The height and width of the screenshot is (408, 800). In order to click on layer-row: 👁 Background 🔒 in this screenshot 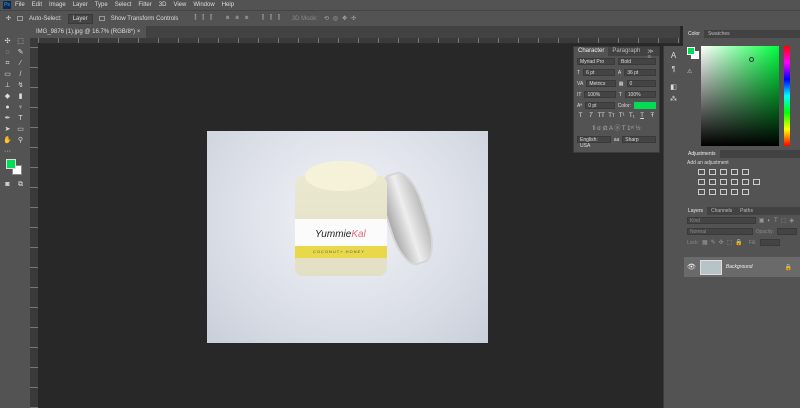, I will do `click(742, 267)`.